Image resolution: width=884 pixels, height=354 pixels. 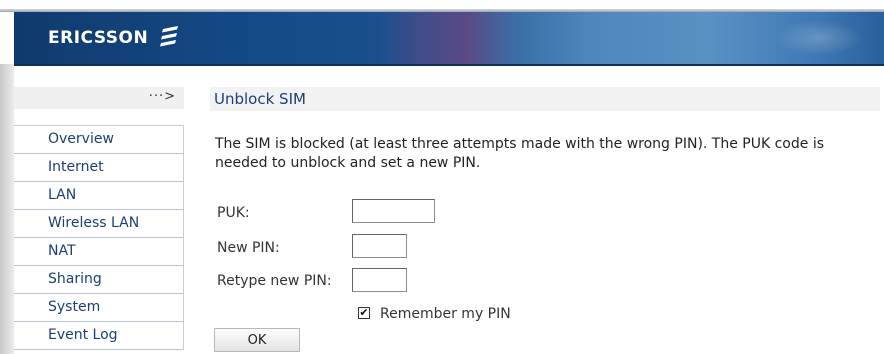 I want to click on sidebar-item-sharing: Sharing, so click(x=99, y=280).